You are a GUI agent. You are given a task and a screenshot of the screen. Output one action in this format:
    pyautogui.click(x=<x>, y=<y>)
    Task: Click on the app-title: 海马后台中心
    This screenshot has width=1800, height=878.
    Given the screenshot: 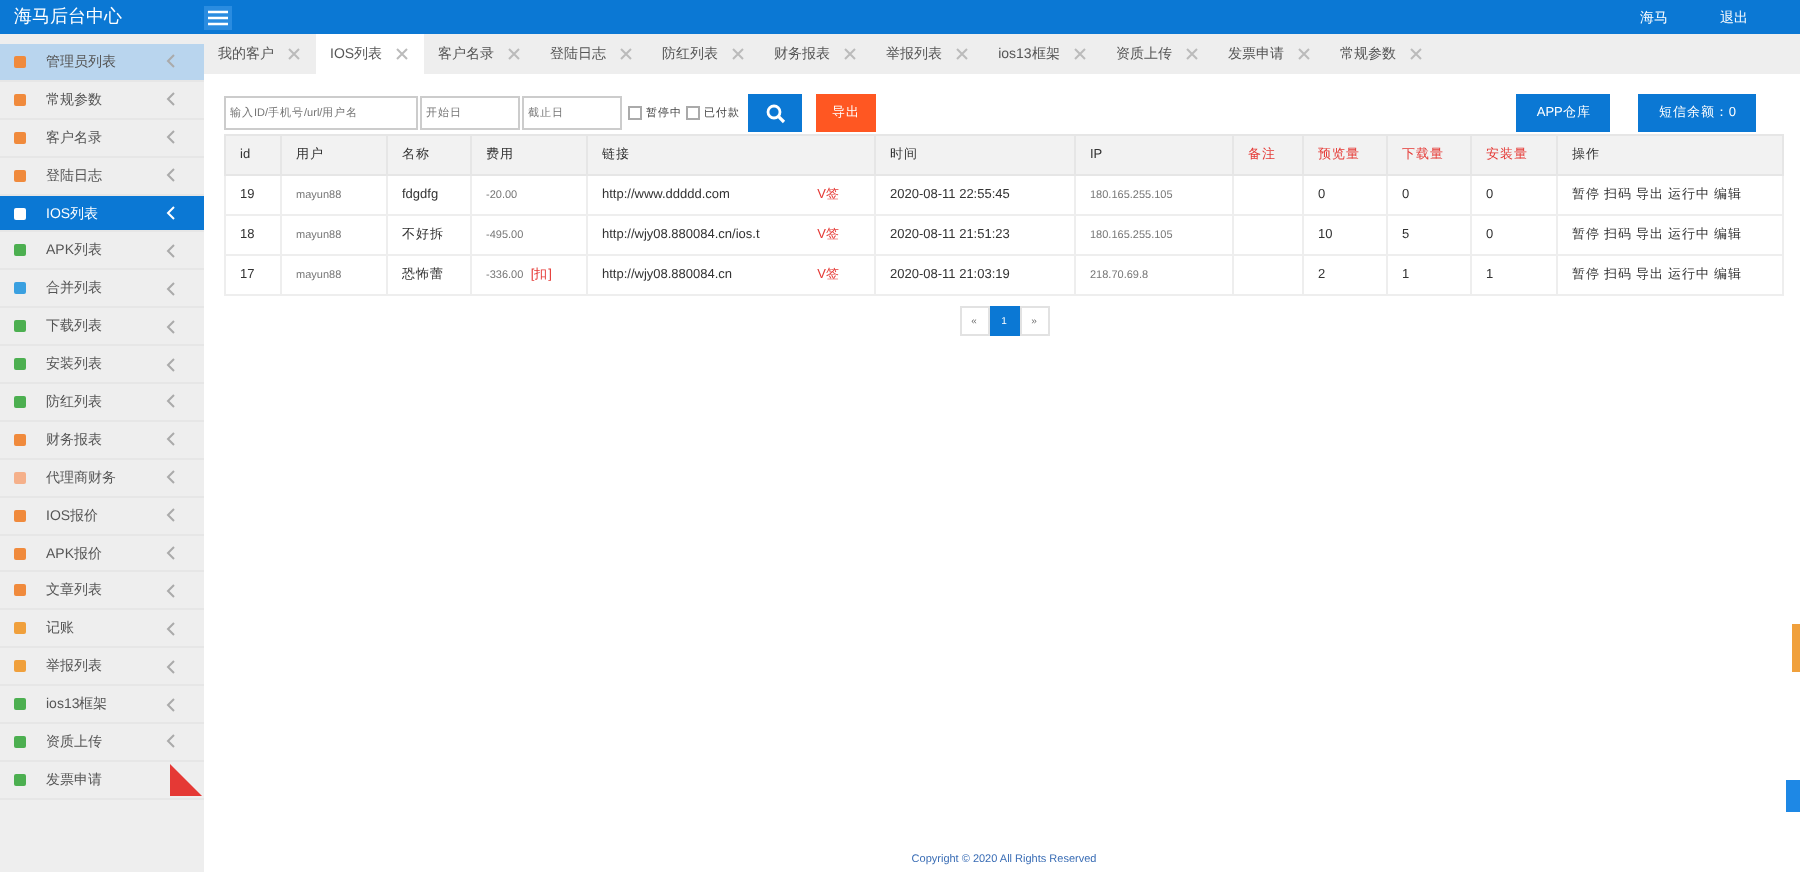 What is the action you would take?
    pyautogui.click(x=69, y=17)
    